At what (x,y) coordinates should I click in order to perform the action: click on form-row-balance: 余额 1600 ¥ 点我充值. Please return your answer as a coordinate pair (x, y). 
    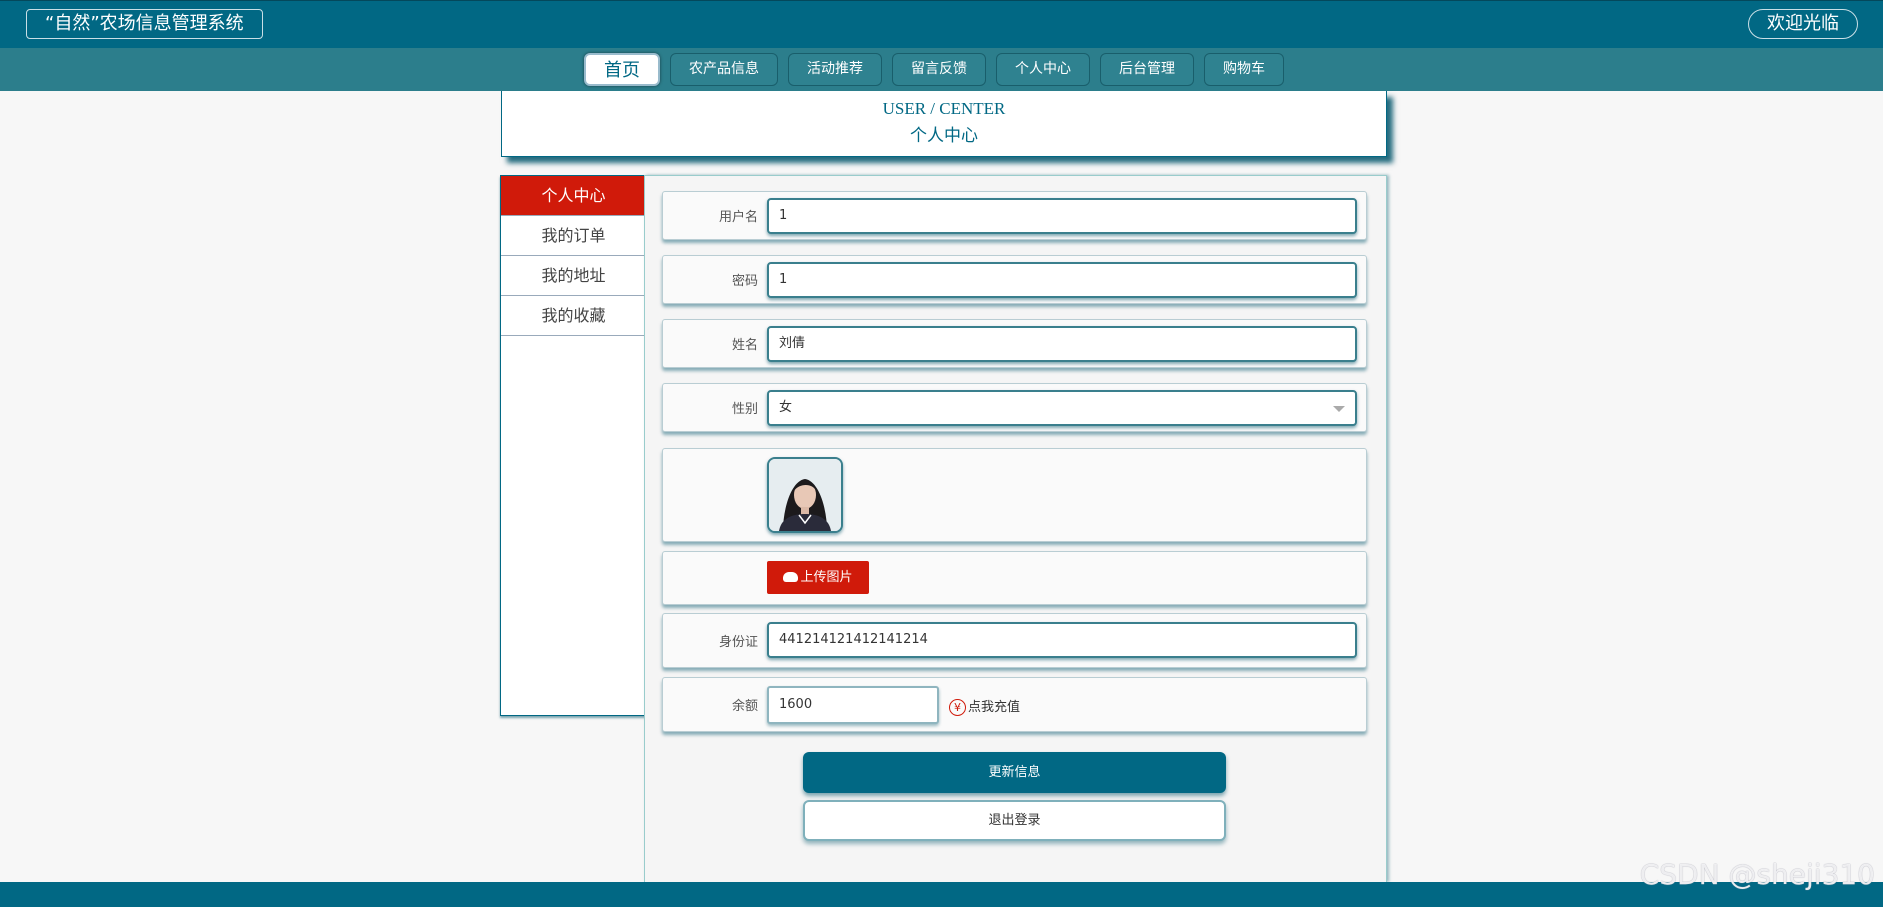
    Looking at the image, I should click on (1014, 704).